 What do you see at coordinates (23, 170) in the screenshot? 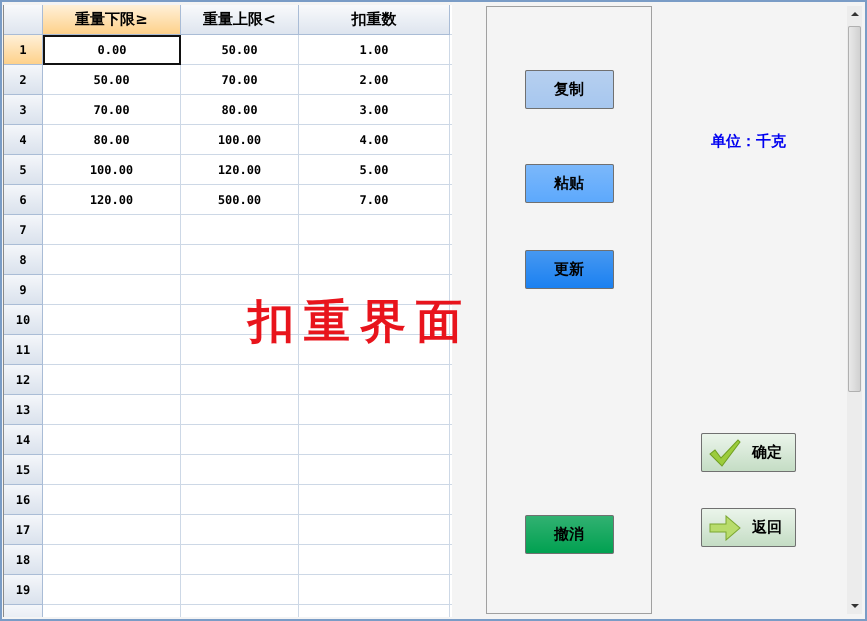
I see `row-header: 5` at bounding box center [23, 170].